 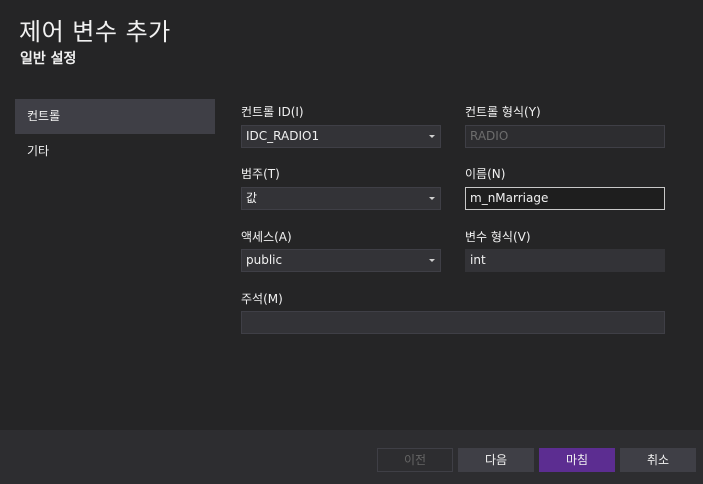 What do you see at coordinates (266, 237) in the screenshot?
I see `access-label: 액세스(A)` at bounding box center [266, 237].